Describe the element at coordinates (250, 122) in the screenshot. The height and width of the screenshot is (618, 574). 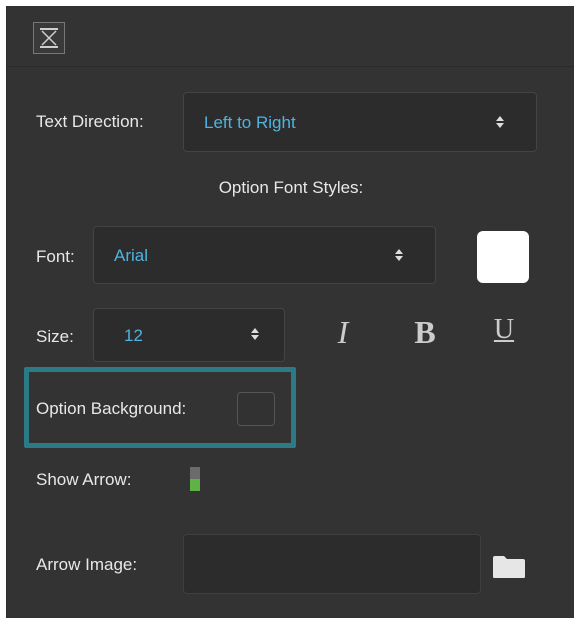
I see `text-direction-value: Left to Right` at that location.